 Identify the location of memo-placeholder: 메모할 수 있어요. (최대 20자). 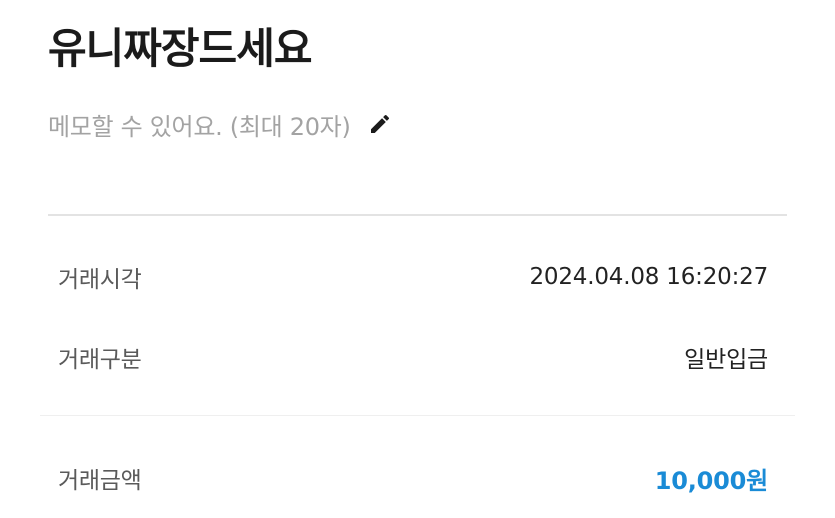
(199, 124).